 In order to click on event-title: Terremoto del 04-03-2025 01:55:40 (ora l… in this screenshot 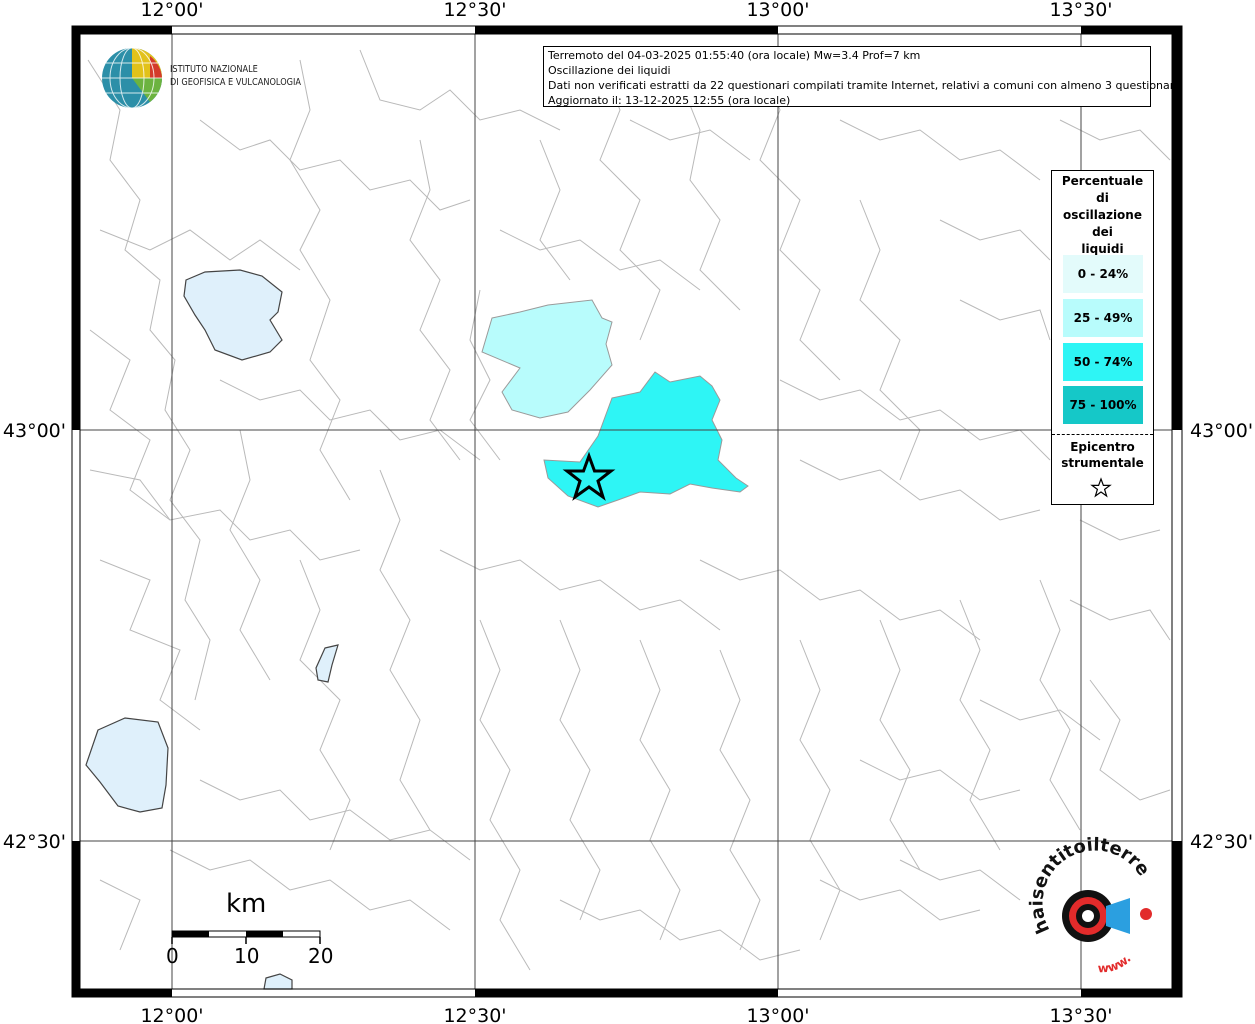, I will do `click(734, 55)`.